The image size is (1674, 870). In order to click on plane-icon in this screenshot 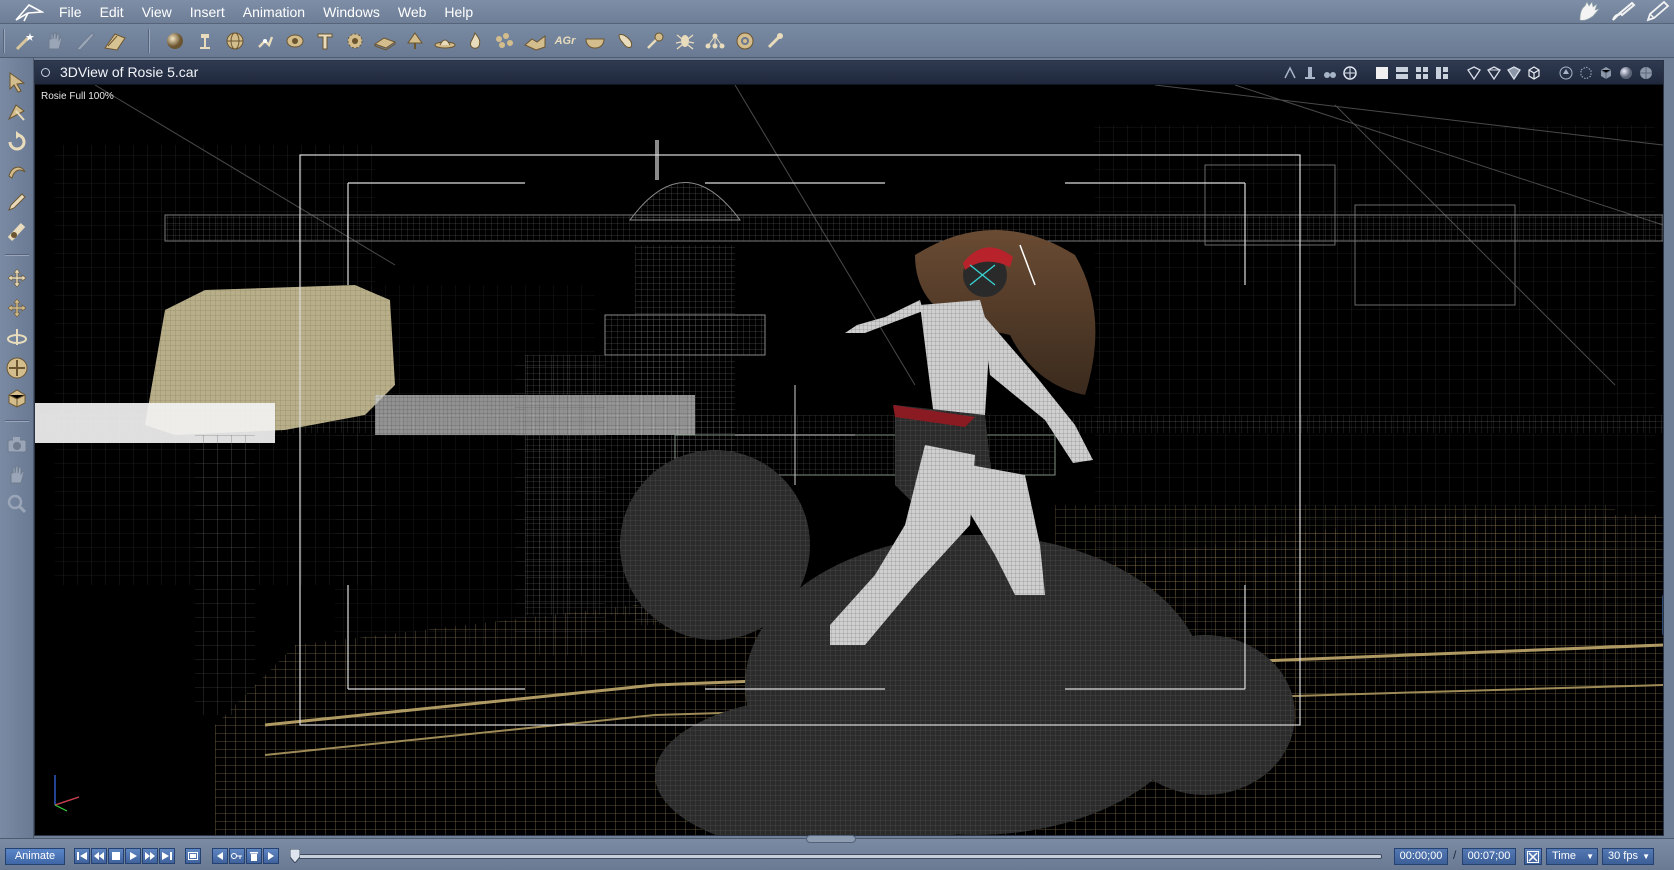, I will do `click(385, 41)`.